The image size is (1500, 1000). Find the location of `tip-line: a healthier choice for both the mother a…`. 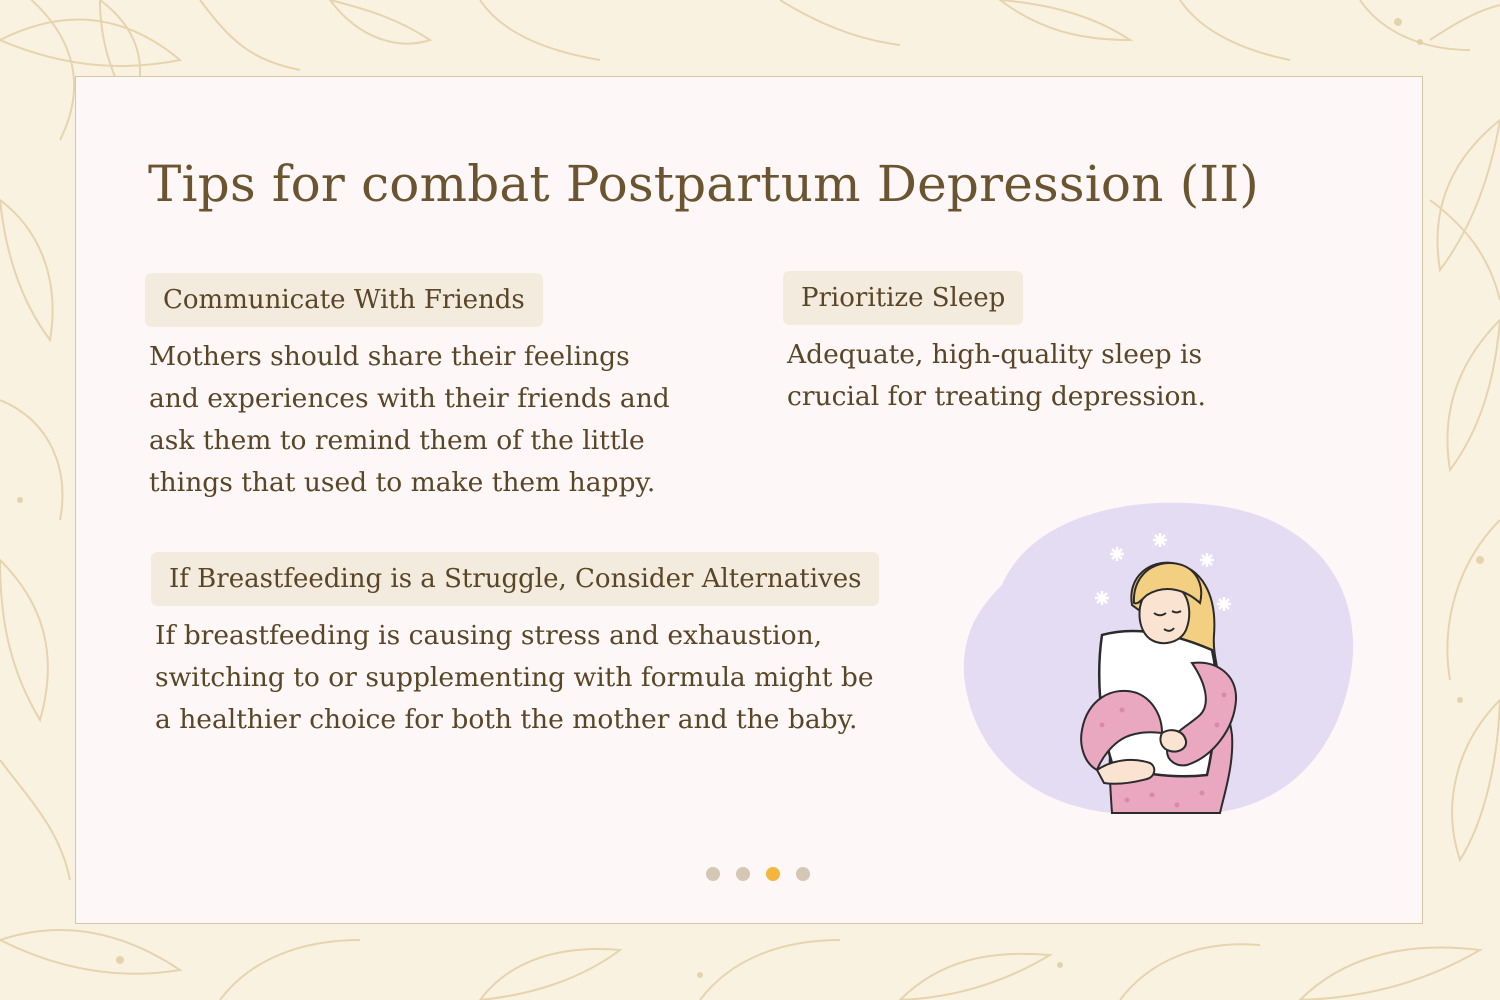

tip-line: a healthier choice for both the mother a… is located at coordinates (506, 719).